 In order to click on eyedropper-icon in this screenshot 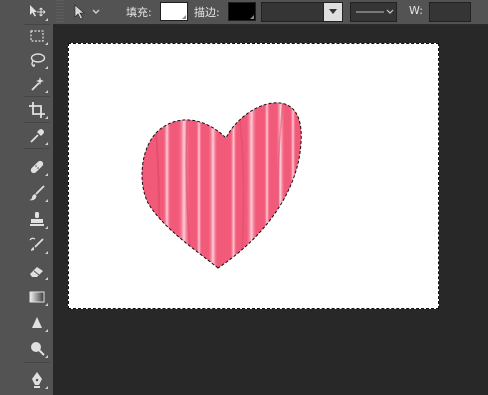, I will do `click(37, 136)`.